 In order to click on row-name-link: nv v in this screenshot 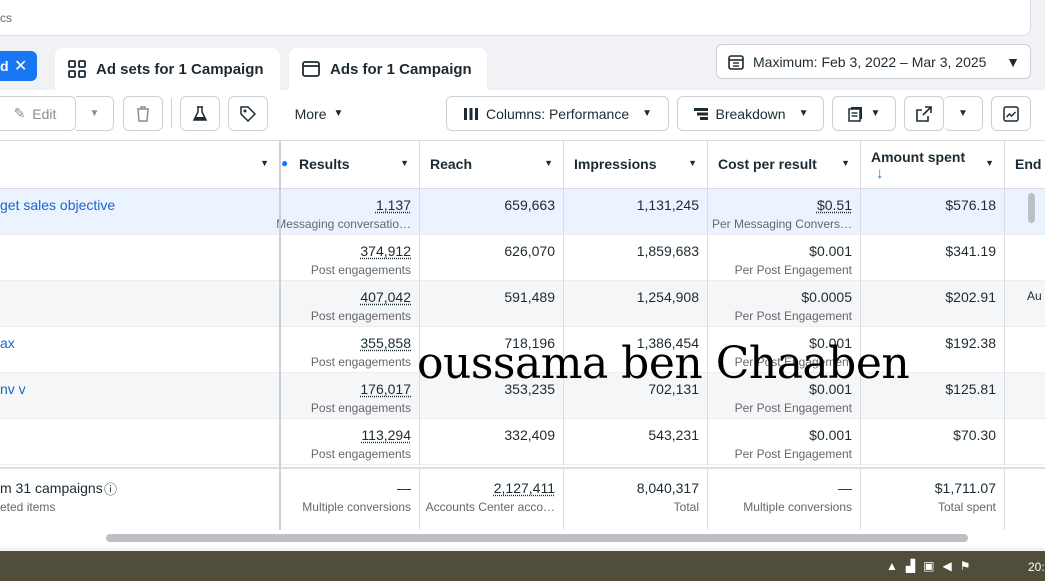, I will do `click(13, 389)`.